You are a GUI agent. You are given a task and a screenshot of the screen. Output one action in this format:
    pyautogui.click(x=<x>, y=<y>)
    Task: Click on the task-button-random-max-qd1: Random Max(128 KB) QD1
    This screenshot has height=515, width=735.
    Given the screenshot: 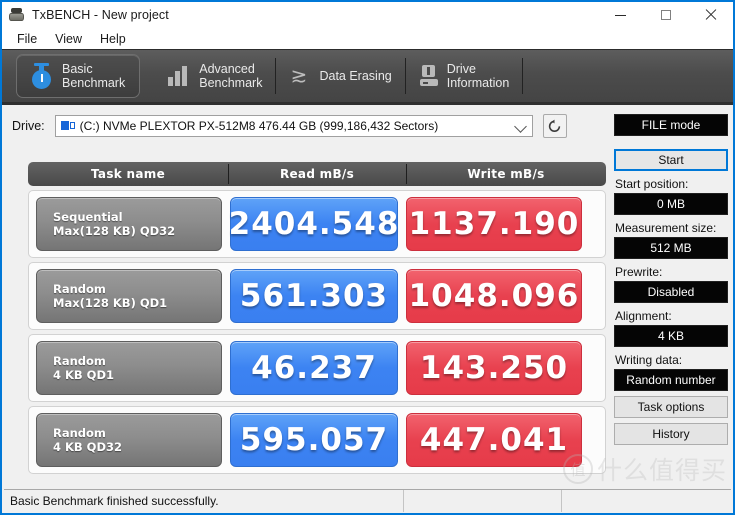 What is the action you would take?
    pyautogui.click(x=129, y=296)
    